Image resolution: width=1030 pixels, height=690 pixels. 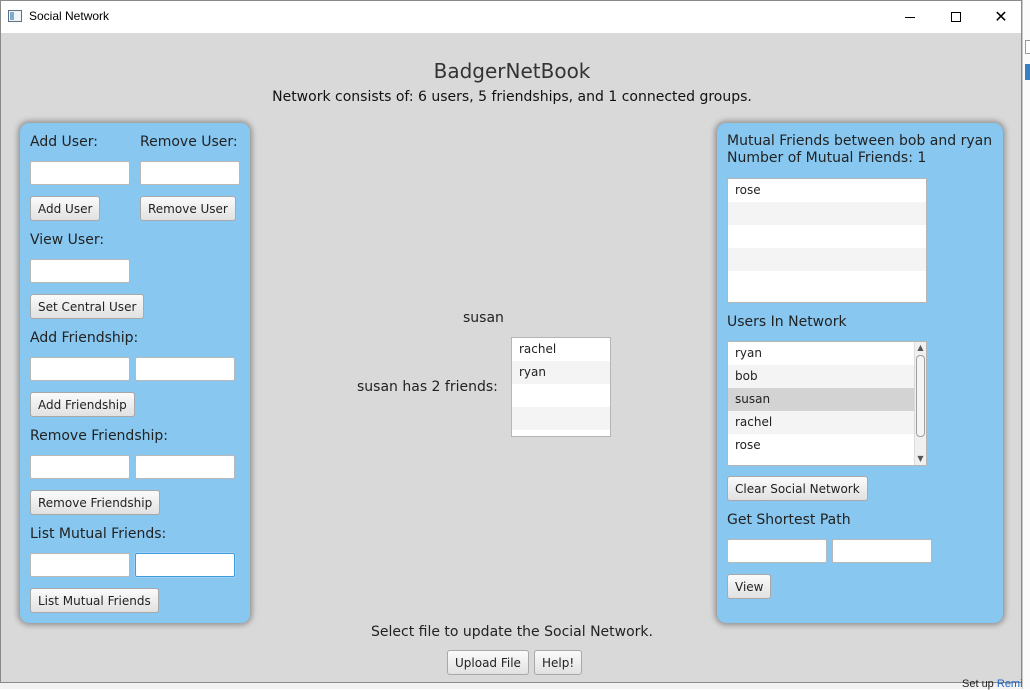 What do you see at coordinates (95, 502) in the screenshot?
I see `remove-friendship-button: Remove Friendship` at bounding box center [95, 502].